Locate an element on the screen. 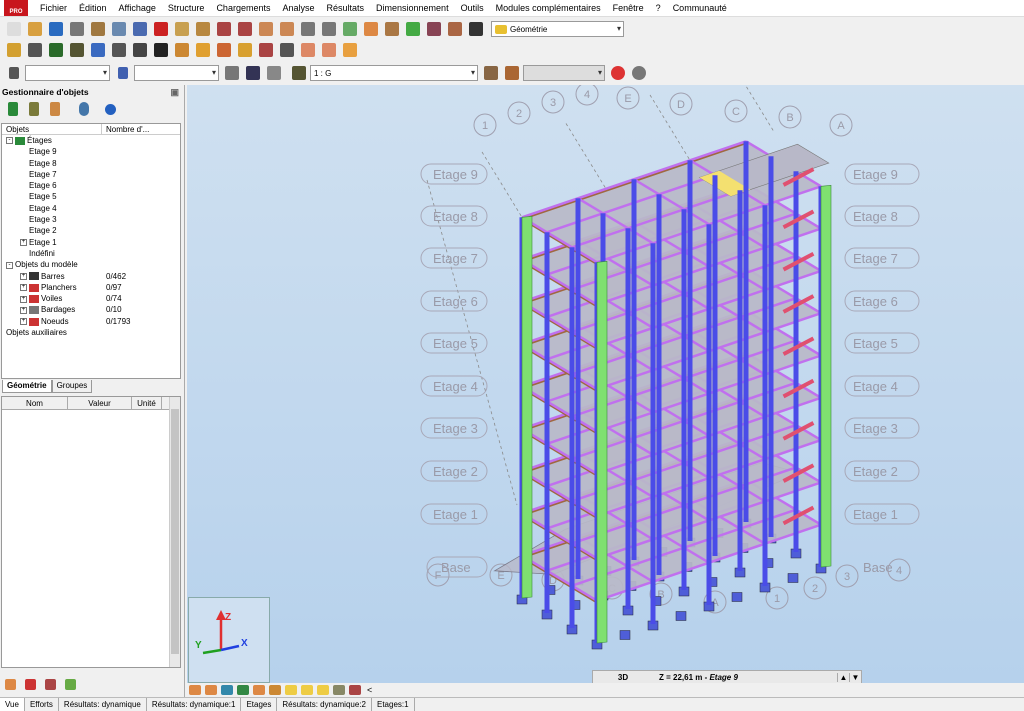  menu-item-6: Résultats is located at coordinates (346, 8).